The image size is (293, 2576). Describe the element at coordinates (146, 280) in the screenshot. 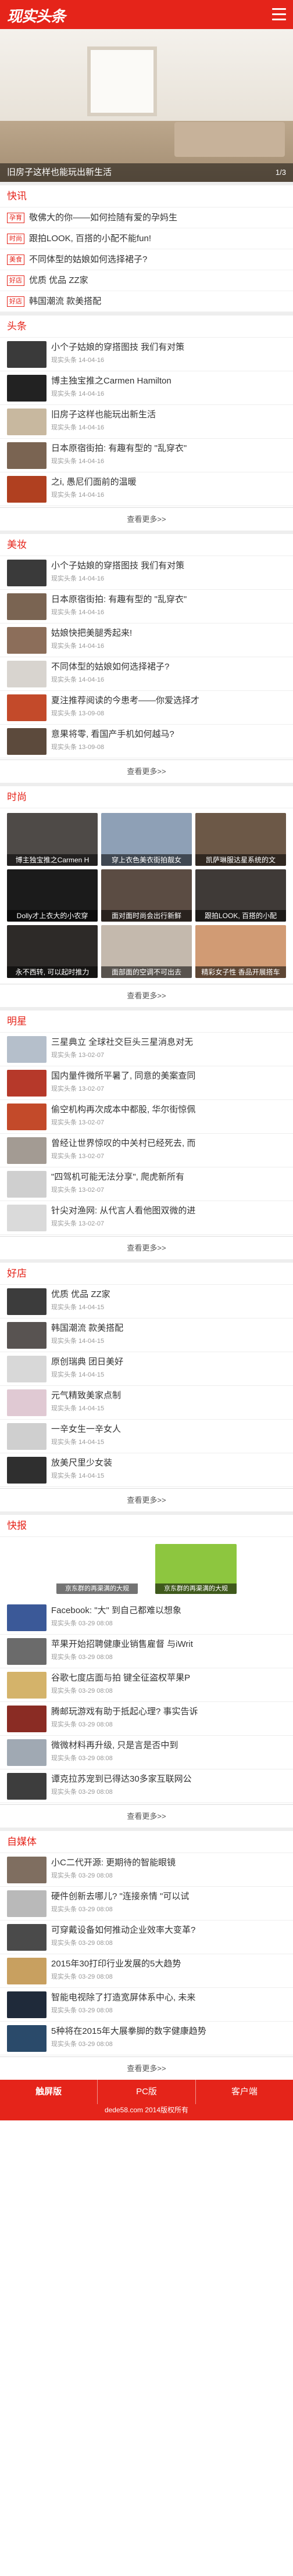

I see `news-item: 好店 优质 优品 ZZ家` at that location.